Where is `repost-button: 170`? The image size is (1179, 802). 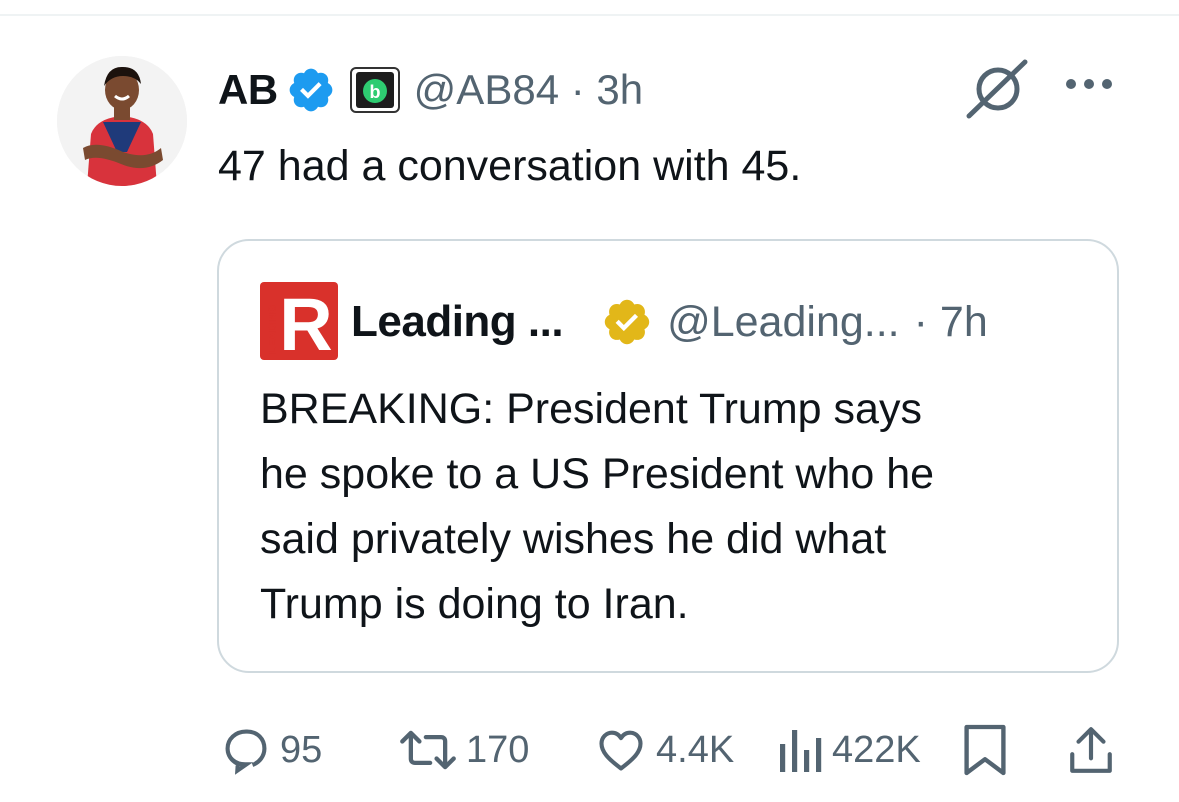 repost-button: 170 is located at coordinates (463, 750).